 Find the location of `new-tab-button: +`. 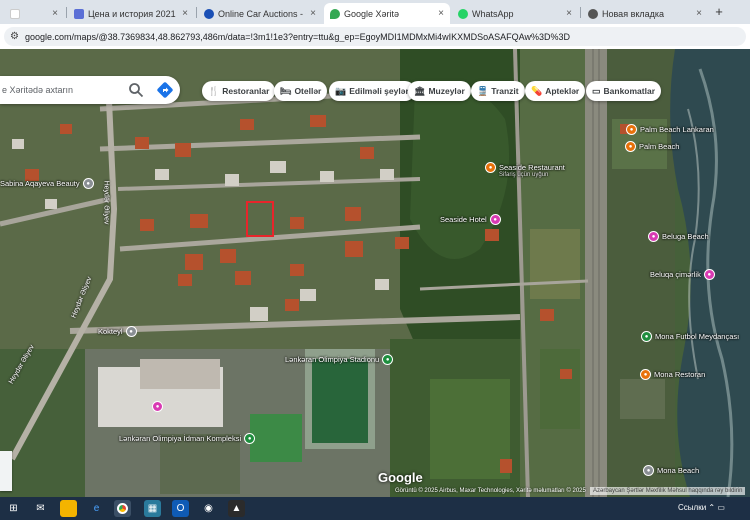

new-tab-button: + is located at coordinates (719, 12).